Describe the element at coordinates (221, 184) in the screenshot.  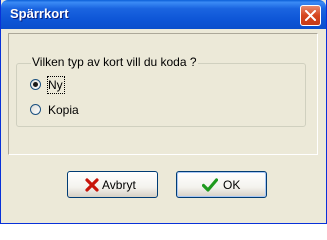
I see `ok-button: OK` at that location.